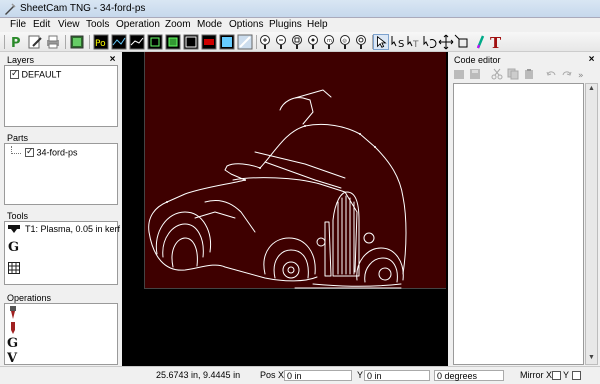 This screenshot has width=600, height=384. I want to click on svg-text: P, so click(16, 43).